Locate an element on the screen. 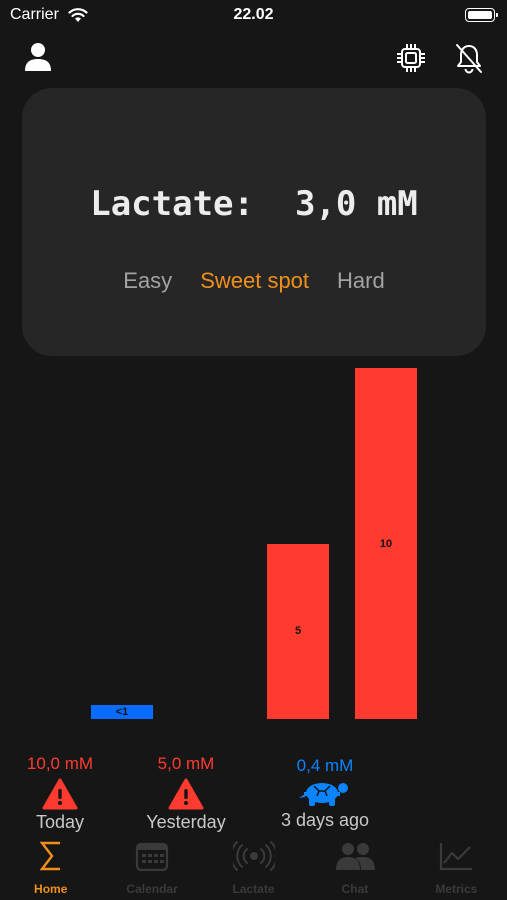  profile-button is located at coordinates (38, 57).